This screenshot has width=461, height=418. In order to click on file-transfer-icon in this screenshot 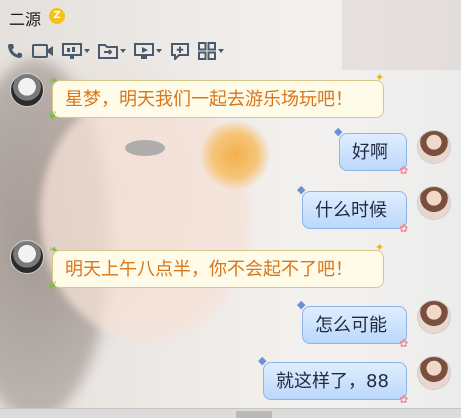, I will do `click(112, 51)`.